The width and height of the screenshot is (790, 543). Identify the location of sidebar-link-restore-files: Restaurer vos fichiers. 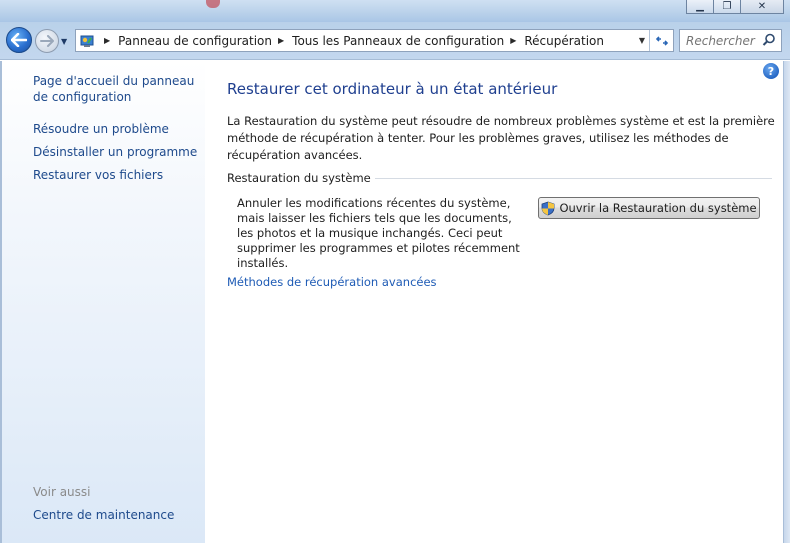
(117, 175).